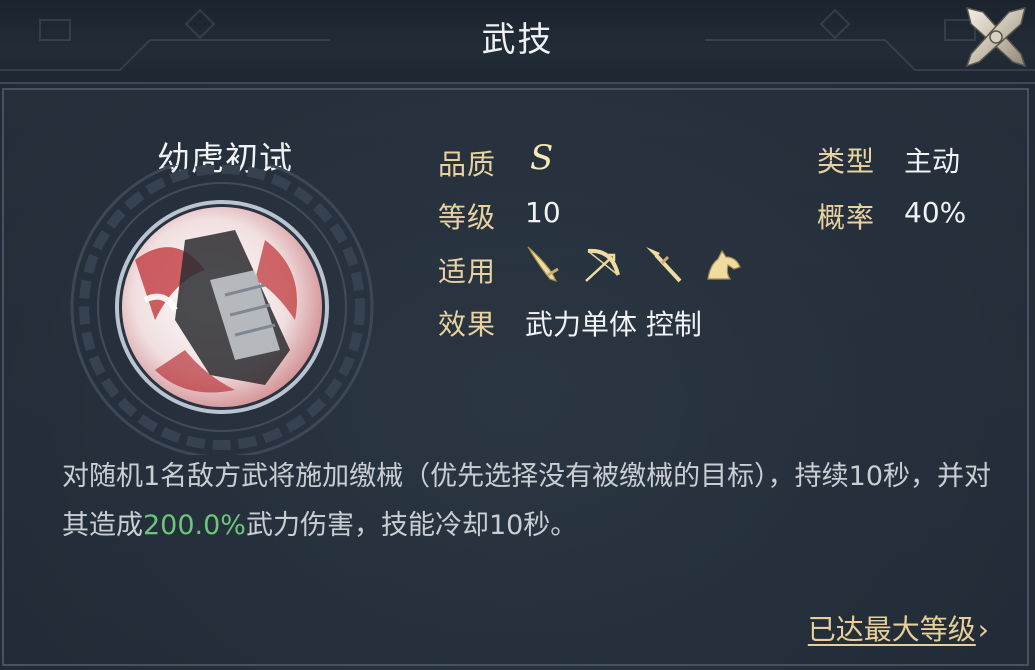 The image size is (1035, 670). What do you see at coordinates (613, 324) in the screenshot?
I see `effect-value: 武力单体 控制` at bounding box center [613, 324].